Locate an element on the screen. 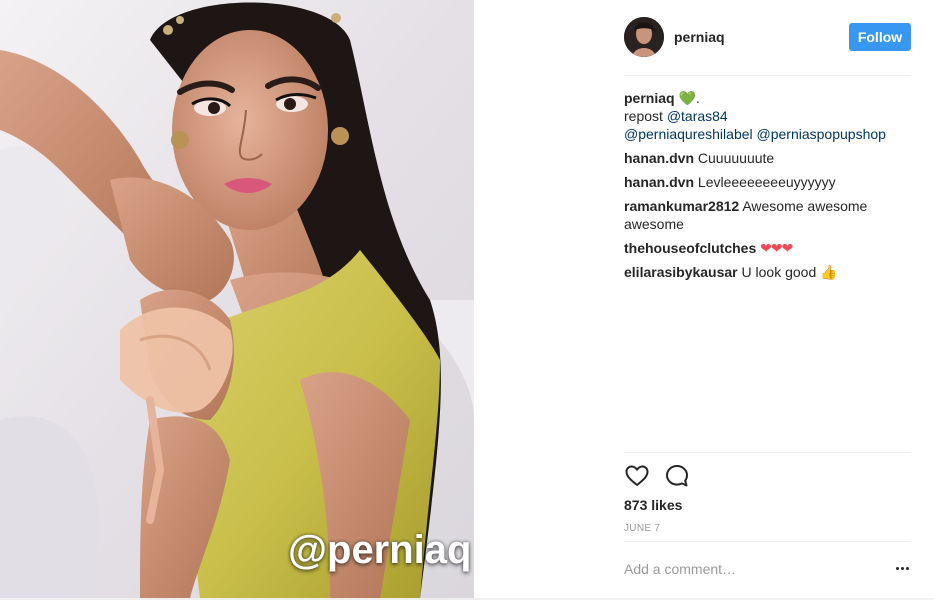 This screenshot has height=600, width=934. comment: hanan.dvn Levleeeeeeeeuyyyyyy is located at coordinates (767, 182).